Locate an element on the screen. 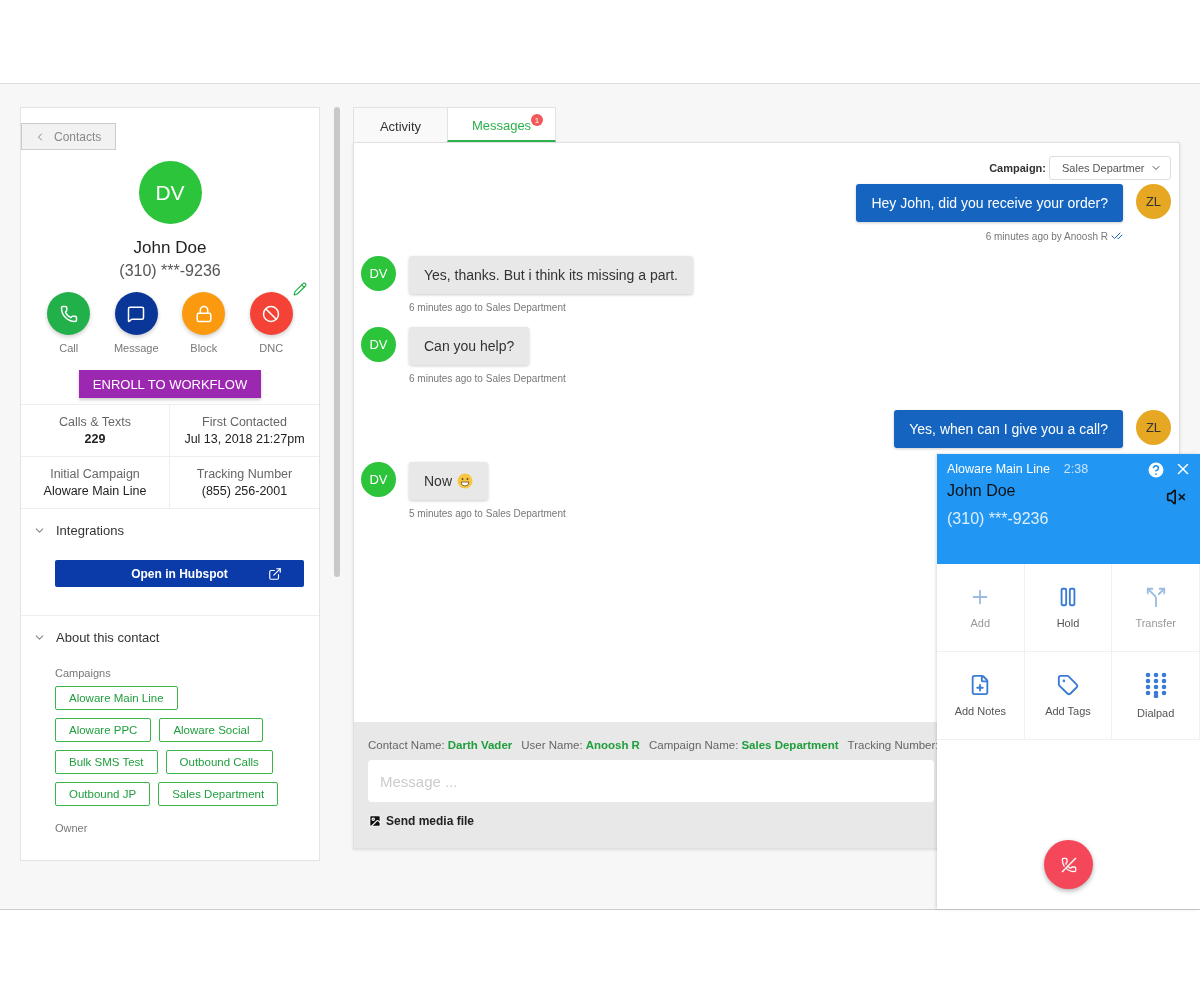 This screenshot has height=996, width=1200. scrollbar-thumb is located at coordinates (336, 342).